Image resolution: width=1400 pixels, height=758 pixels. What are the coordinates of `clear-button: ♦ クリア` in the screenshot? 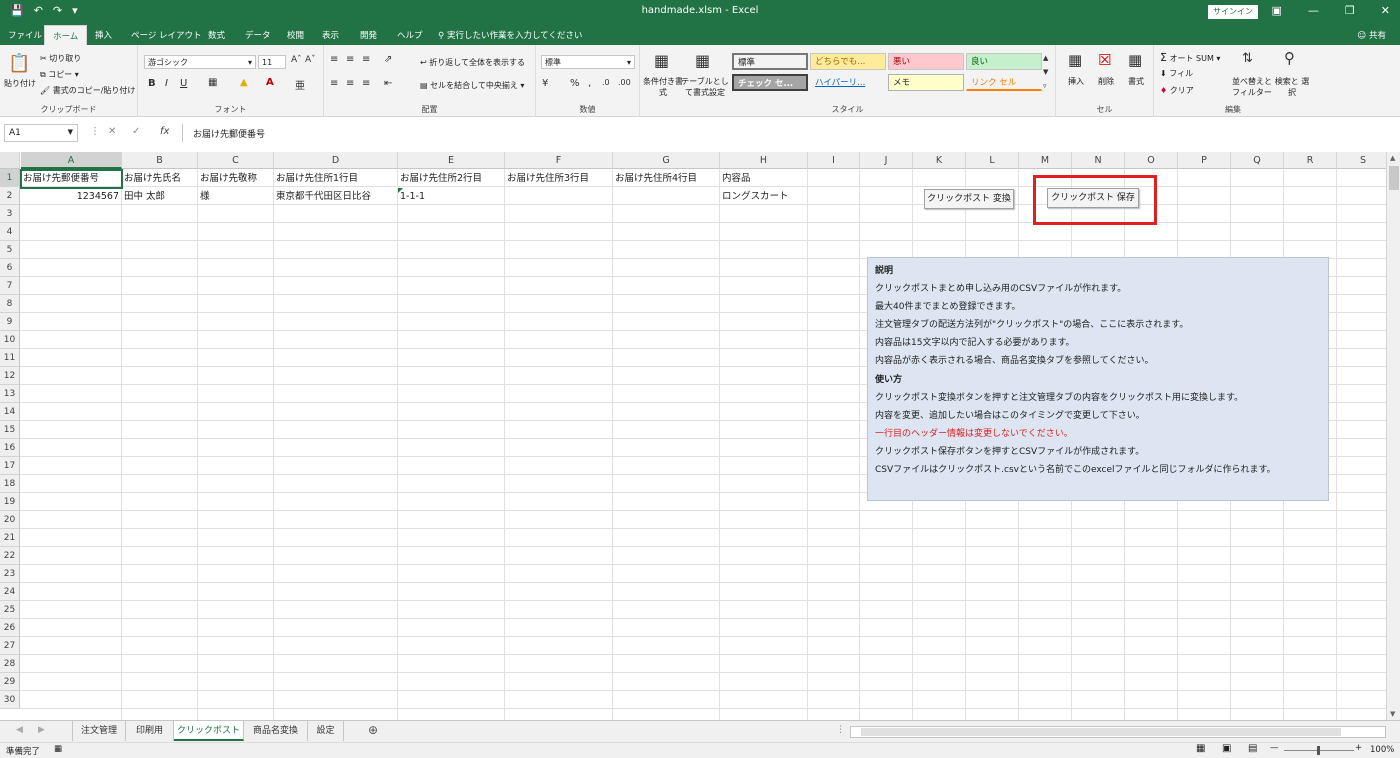 It's located at (1177, 90).